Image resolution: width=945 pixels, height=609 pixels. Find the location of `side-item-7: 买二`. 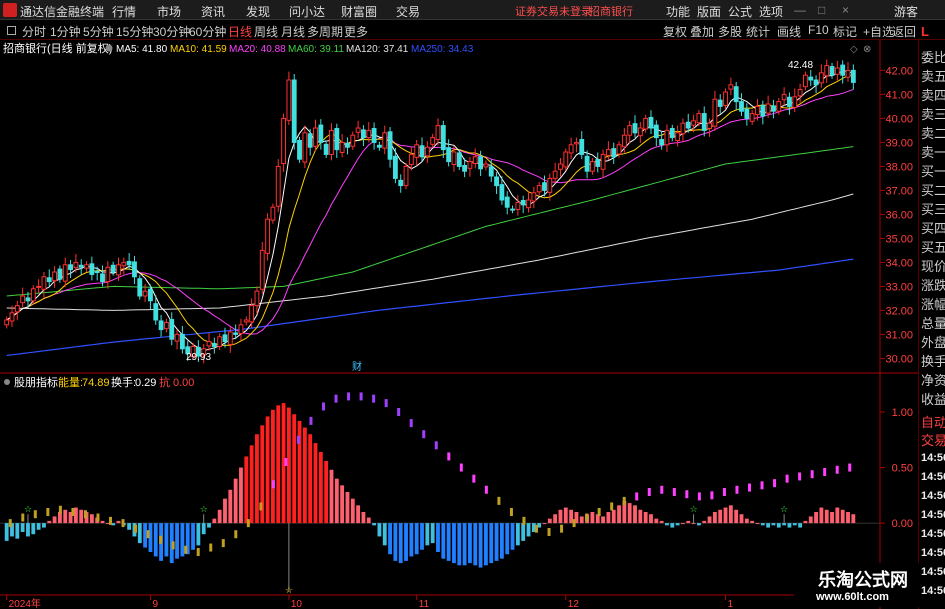

side-item-7: 买二 is located at coordinates (933, 189).